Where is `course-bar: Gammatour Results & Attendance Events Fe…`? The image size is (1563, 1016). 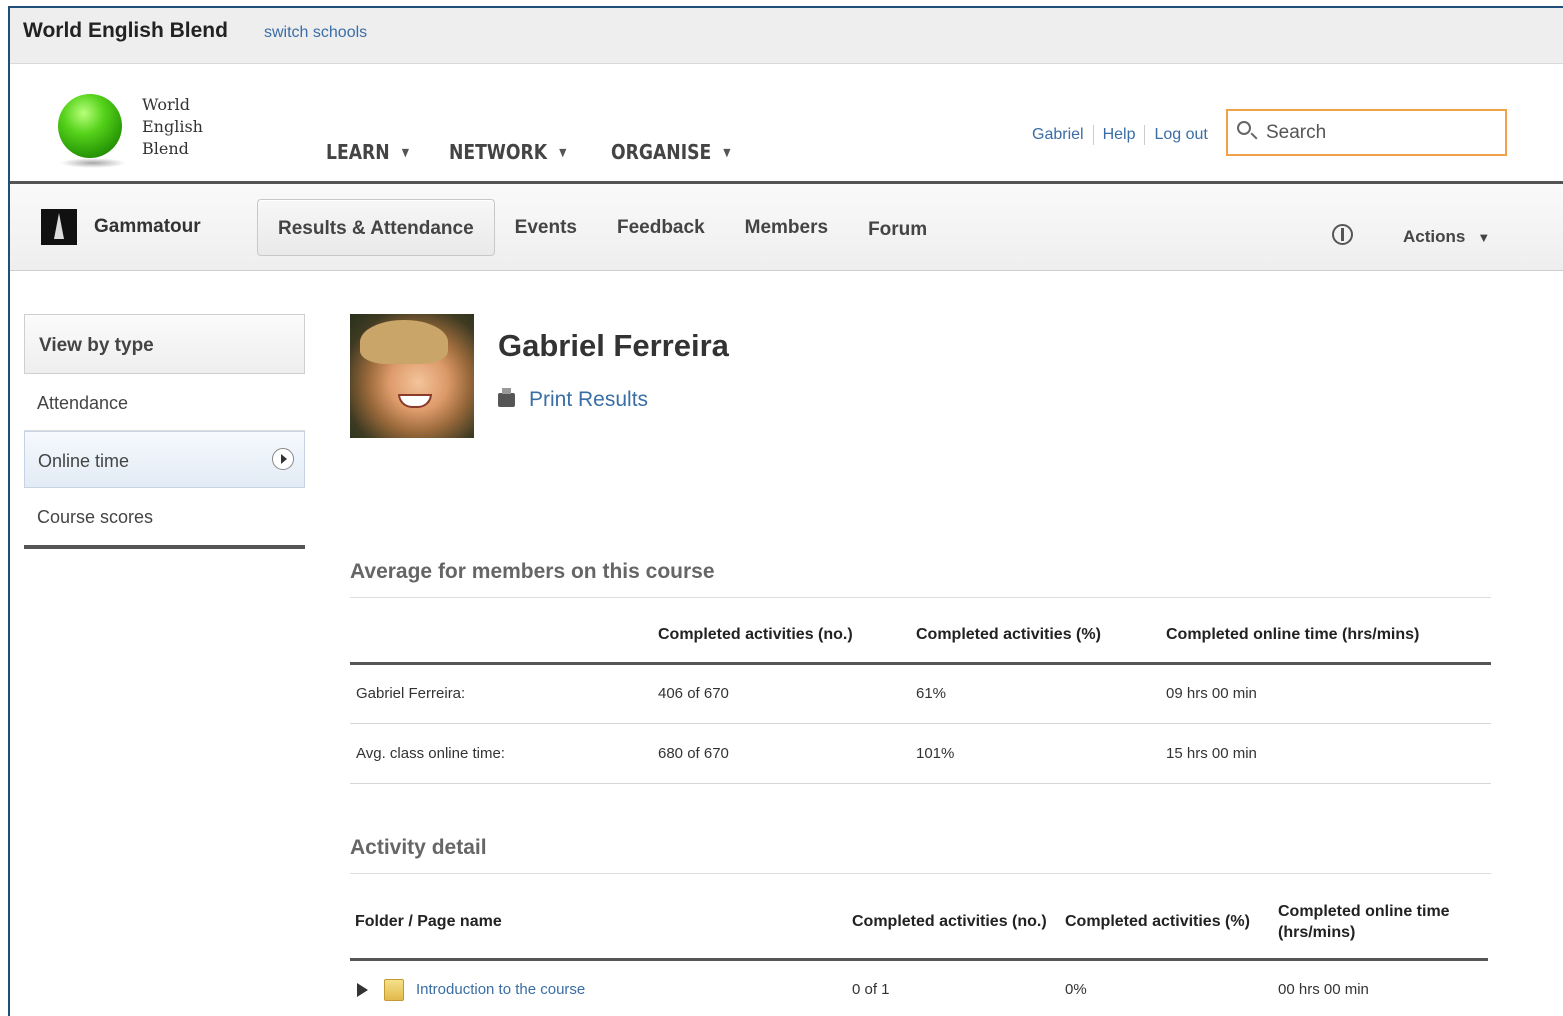 course-bar: Gammatour Results & Attendance Events Fe… is located at coordinates (786, 227).